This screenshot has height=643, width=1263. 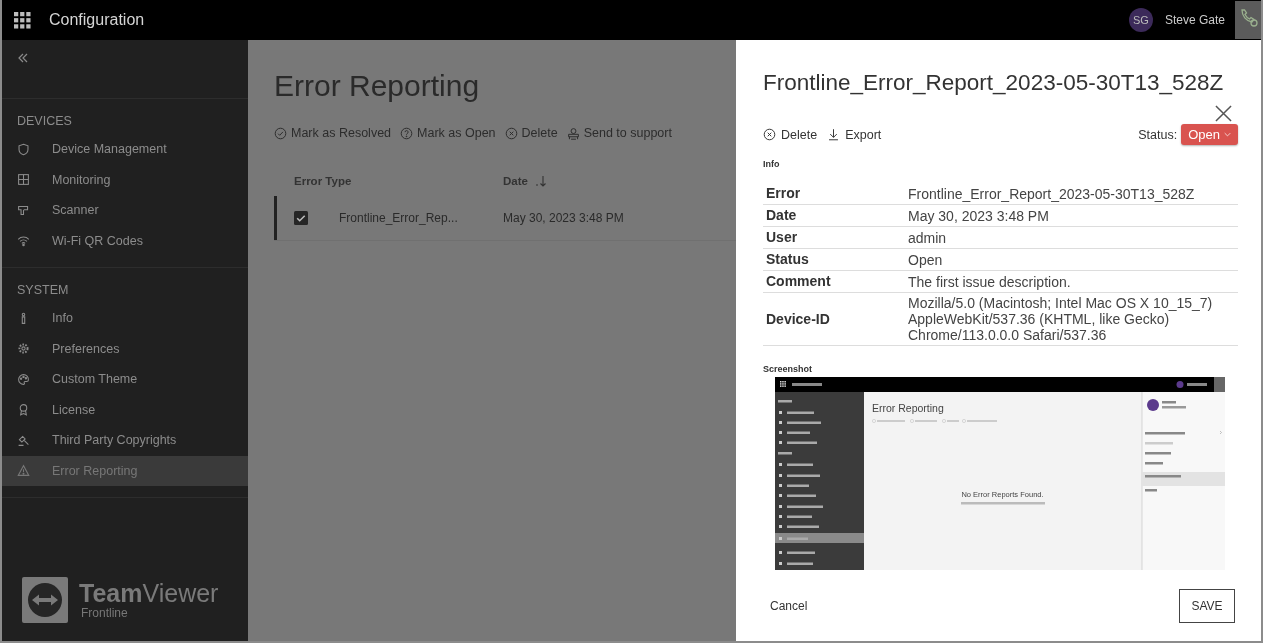 I want to click on column-header: Error Type, so click(x=398, y=181).